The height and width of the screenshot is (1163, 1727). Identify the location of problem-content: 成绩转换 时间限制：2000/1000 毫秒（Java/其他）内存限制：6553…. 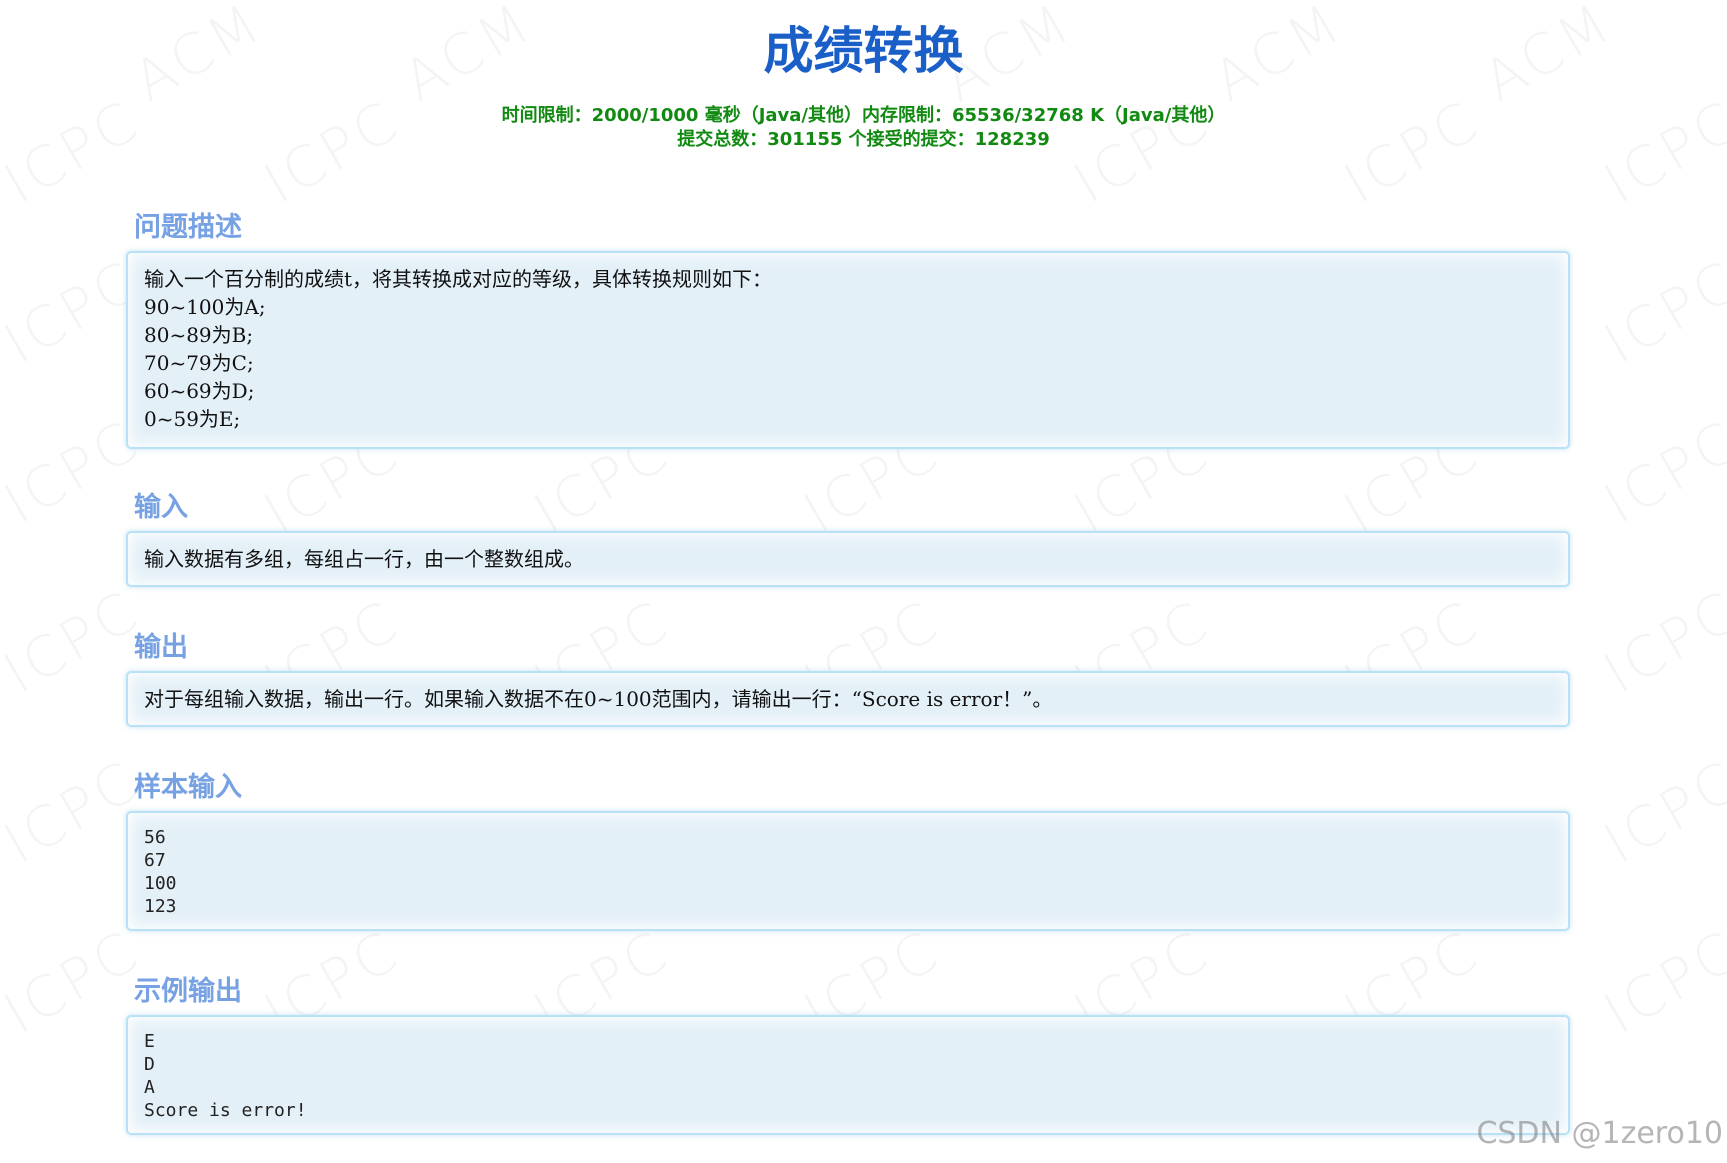
(863, 76).